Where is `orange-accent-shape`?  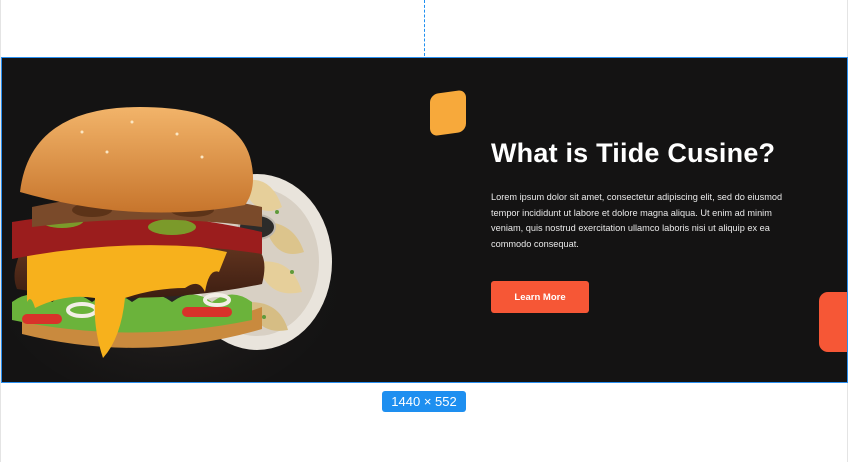
orange-accent-shape is located at coordinates (448, 113).